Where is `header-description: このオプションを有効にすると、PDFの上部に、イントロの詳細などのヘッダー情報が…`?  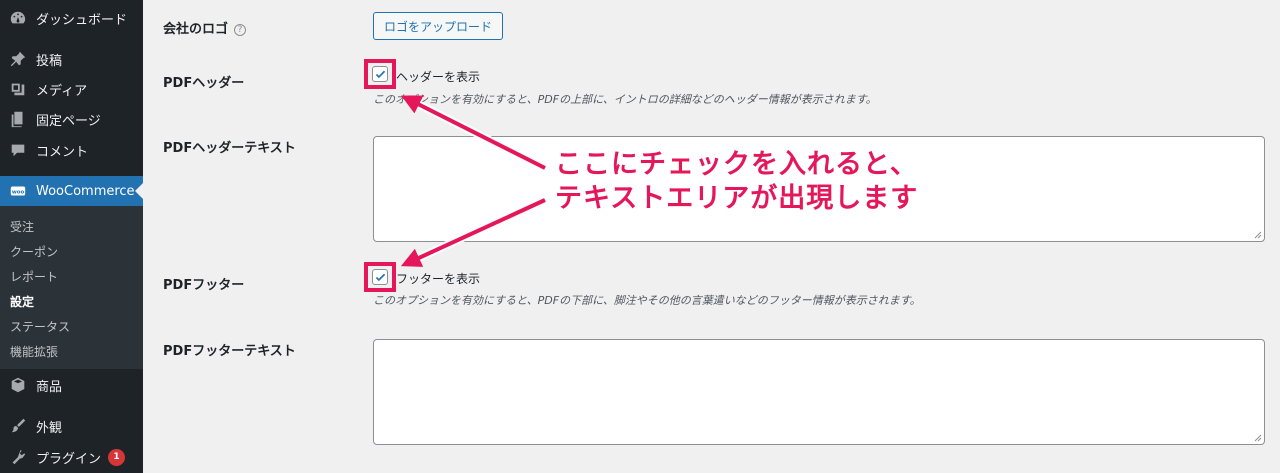 header-description: このオプションを有効にすると、PDFの上部に、イントロの詳細などのヘッダー情報が… is located at coordinates (625, 99).